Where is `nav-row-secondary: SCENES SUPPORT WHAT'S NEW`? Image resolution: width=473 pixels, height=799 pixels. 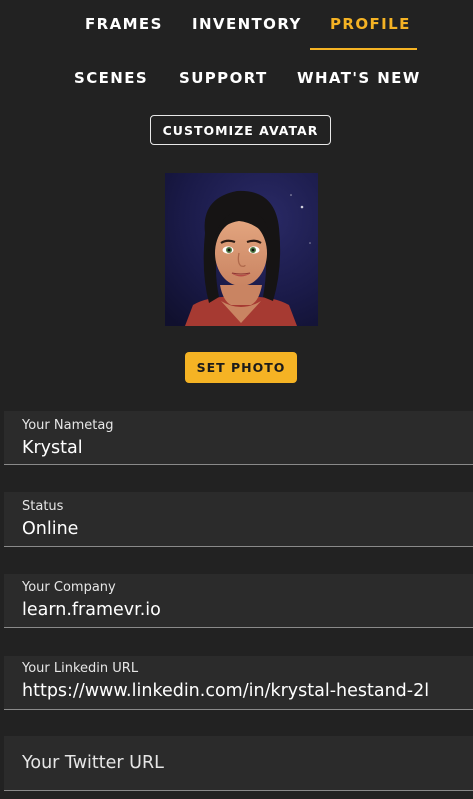
nav-row-secondary: SCENES SUPPORT WHAT'S NEW is located at coordinates (236, 79).